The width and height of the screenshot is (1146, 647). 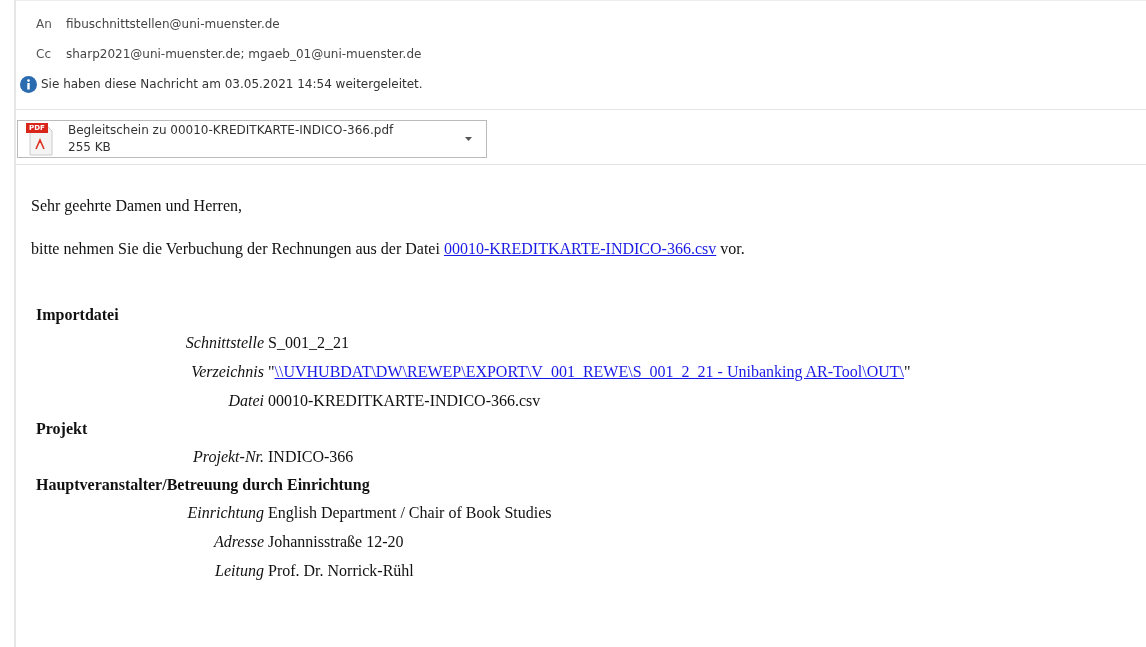 What do you see at coordinates (238, 542) in the screenshot?
I see `field-label: Adresse` at bounding box center [238, 542].